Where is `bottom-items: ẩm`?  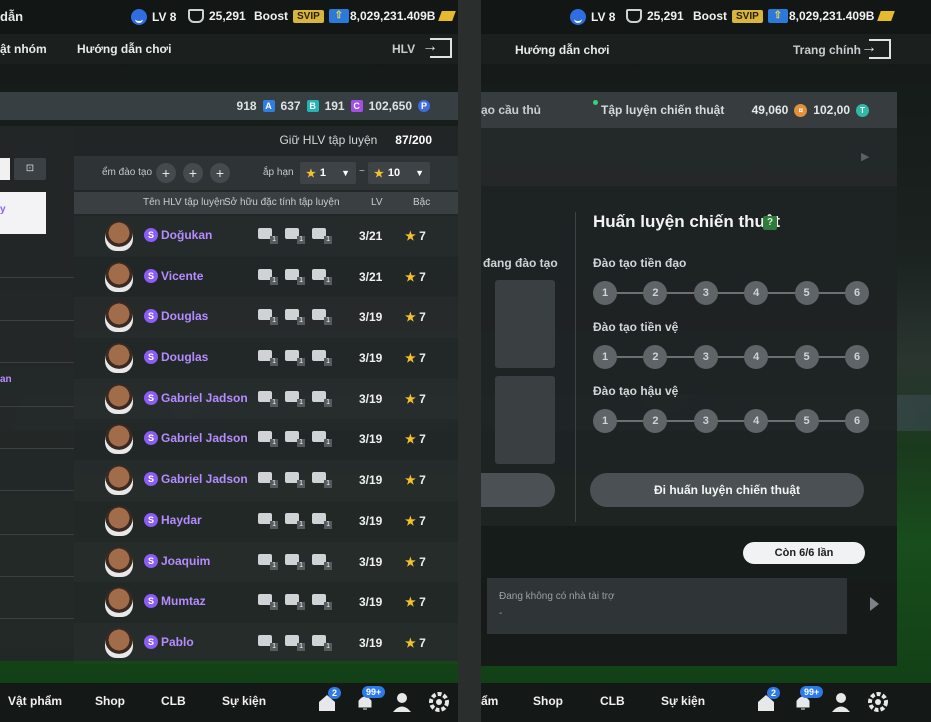 bottom-items: ẩm is located at coordinates (489, 701).